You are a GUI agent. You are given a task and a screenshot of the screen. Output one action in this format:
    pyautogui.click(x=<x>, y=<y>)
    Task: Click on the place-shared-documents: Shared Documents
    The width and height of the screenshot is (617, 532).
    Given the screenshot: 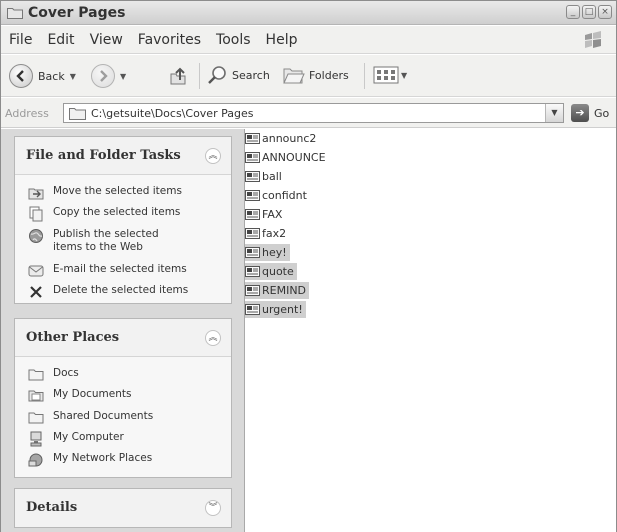 What is the action you would take?
    pyautogui.click(x=90, y=418)
    